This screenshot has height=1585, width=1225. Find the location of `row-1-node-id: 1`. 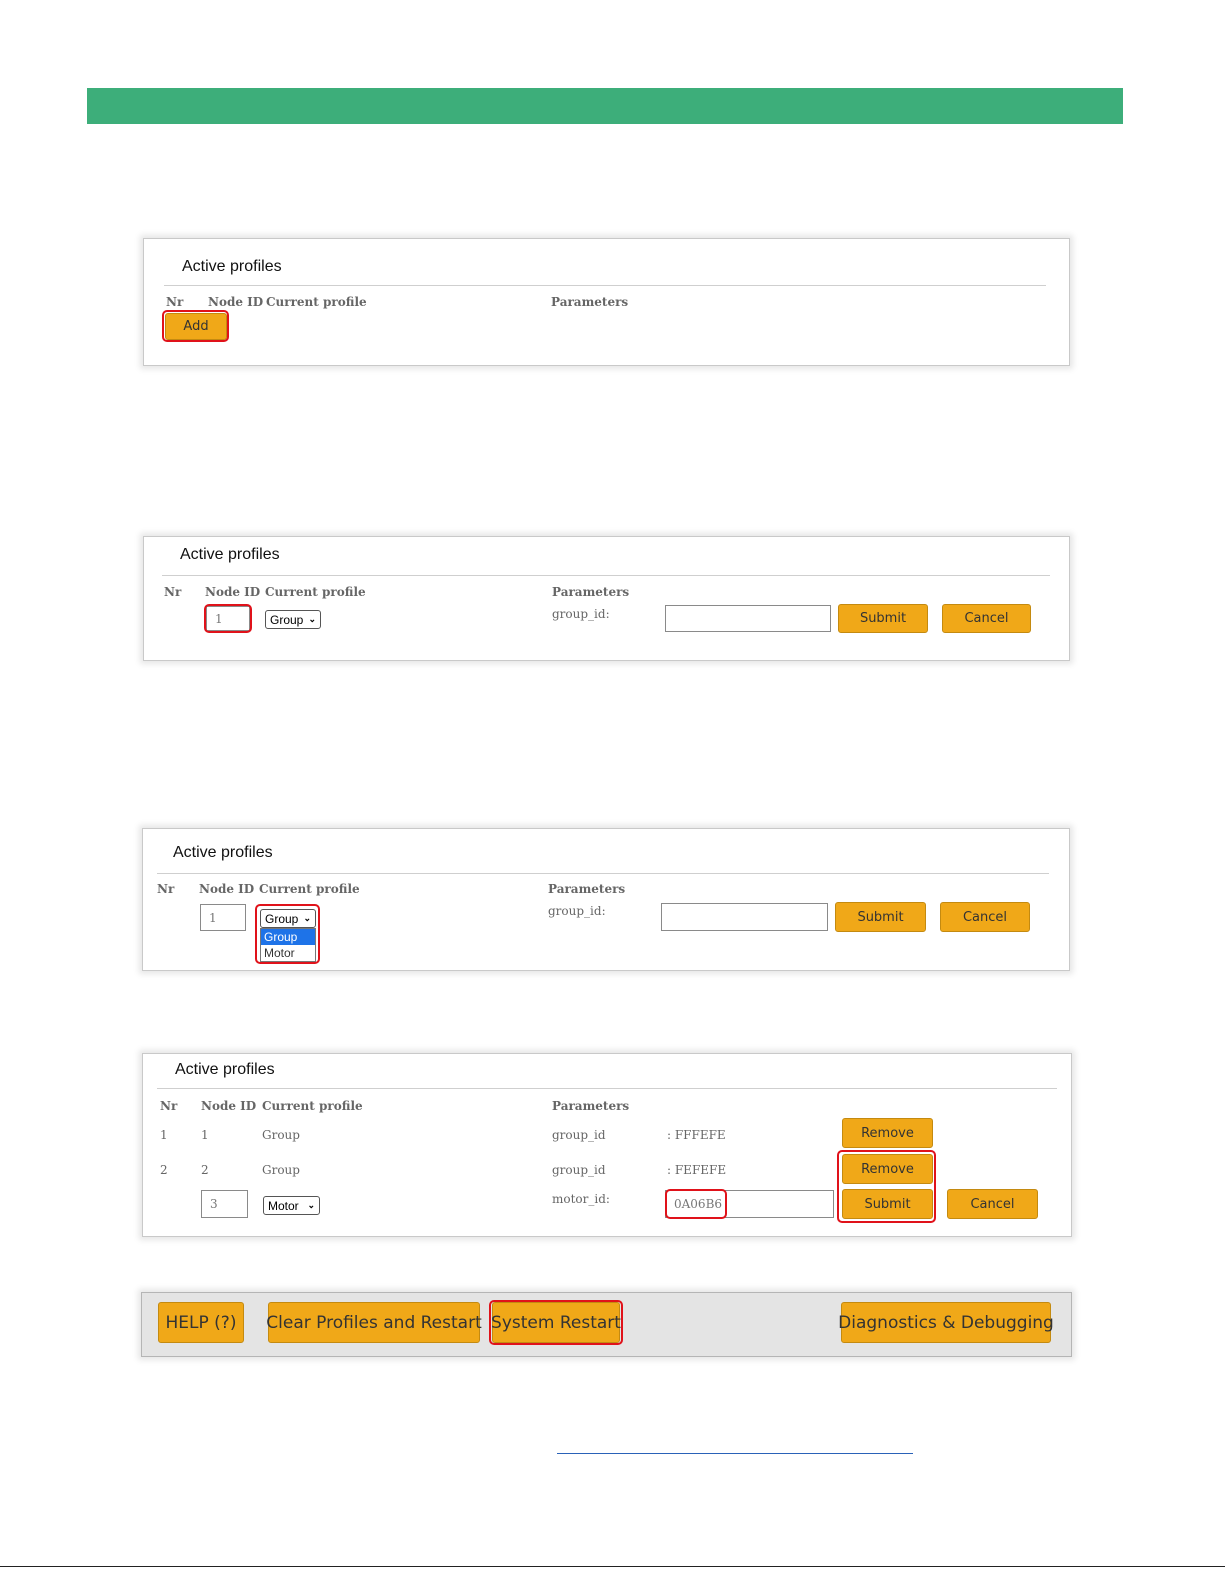

row-1-node-id: 1 is located at coordinates (205, 1135).